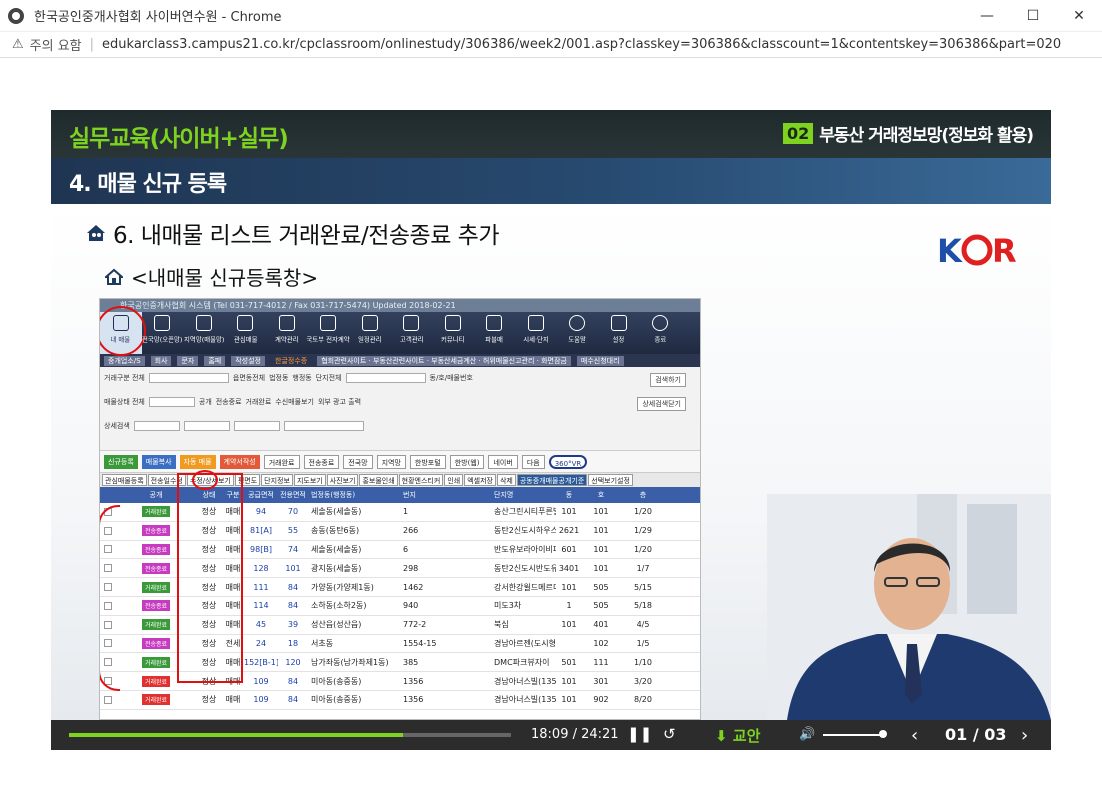 Image resolution: width=1102 pixels, height=800 pixels. What do you see at coordinates (643, 568) in the screenshot?
I see `table-cell: 1/7` at bounding box center [643, 568].